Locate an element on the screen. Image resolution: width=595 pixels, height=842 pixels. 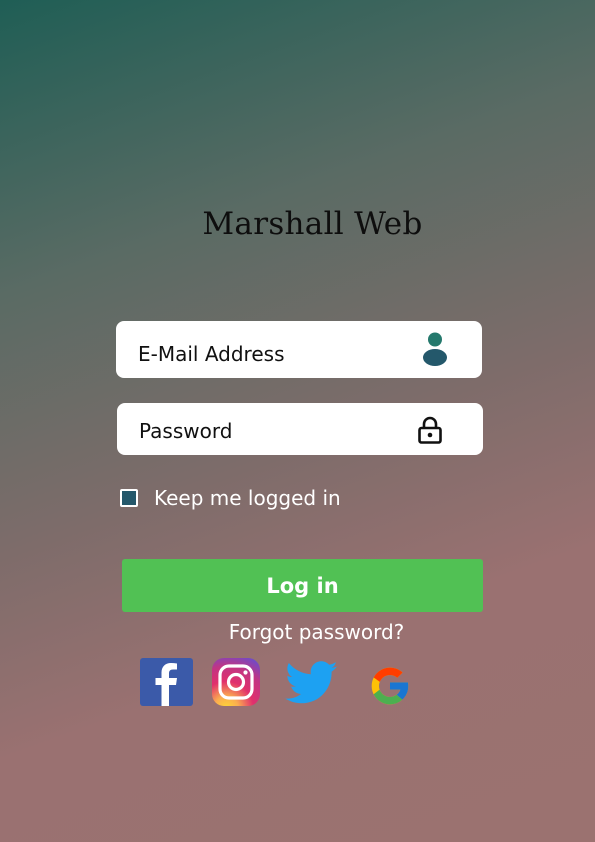
user-icon is located at coordinates (435, 349).